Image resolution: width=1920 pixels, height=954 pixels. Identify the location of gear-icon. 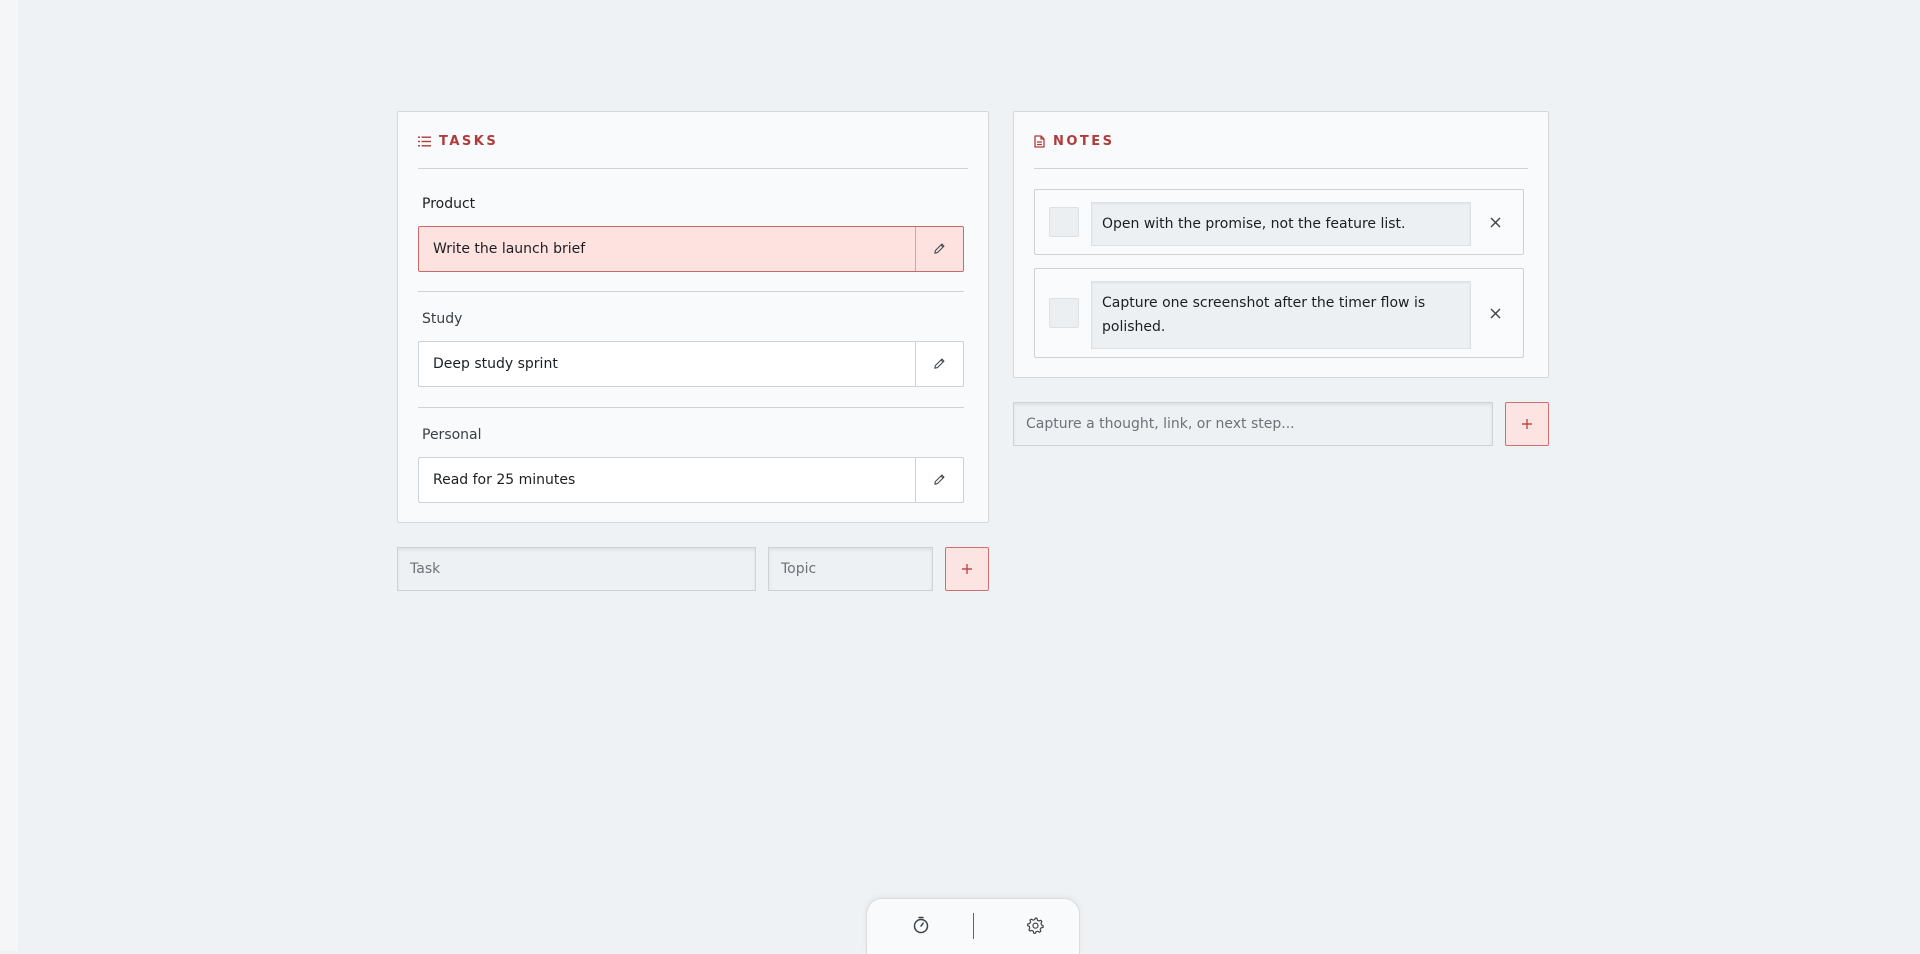
(1035, 927).